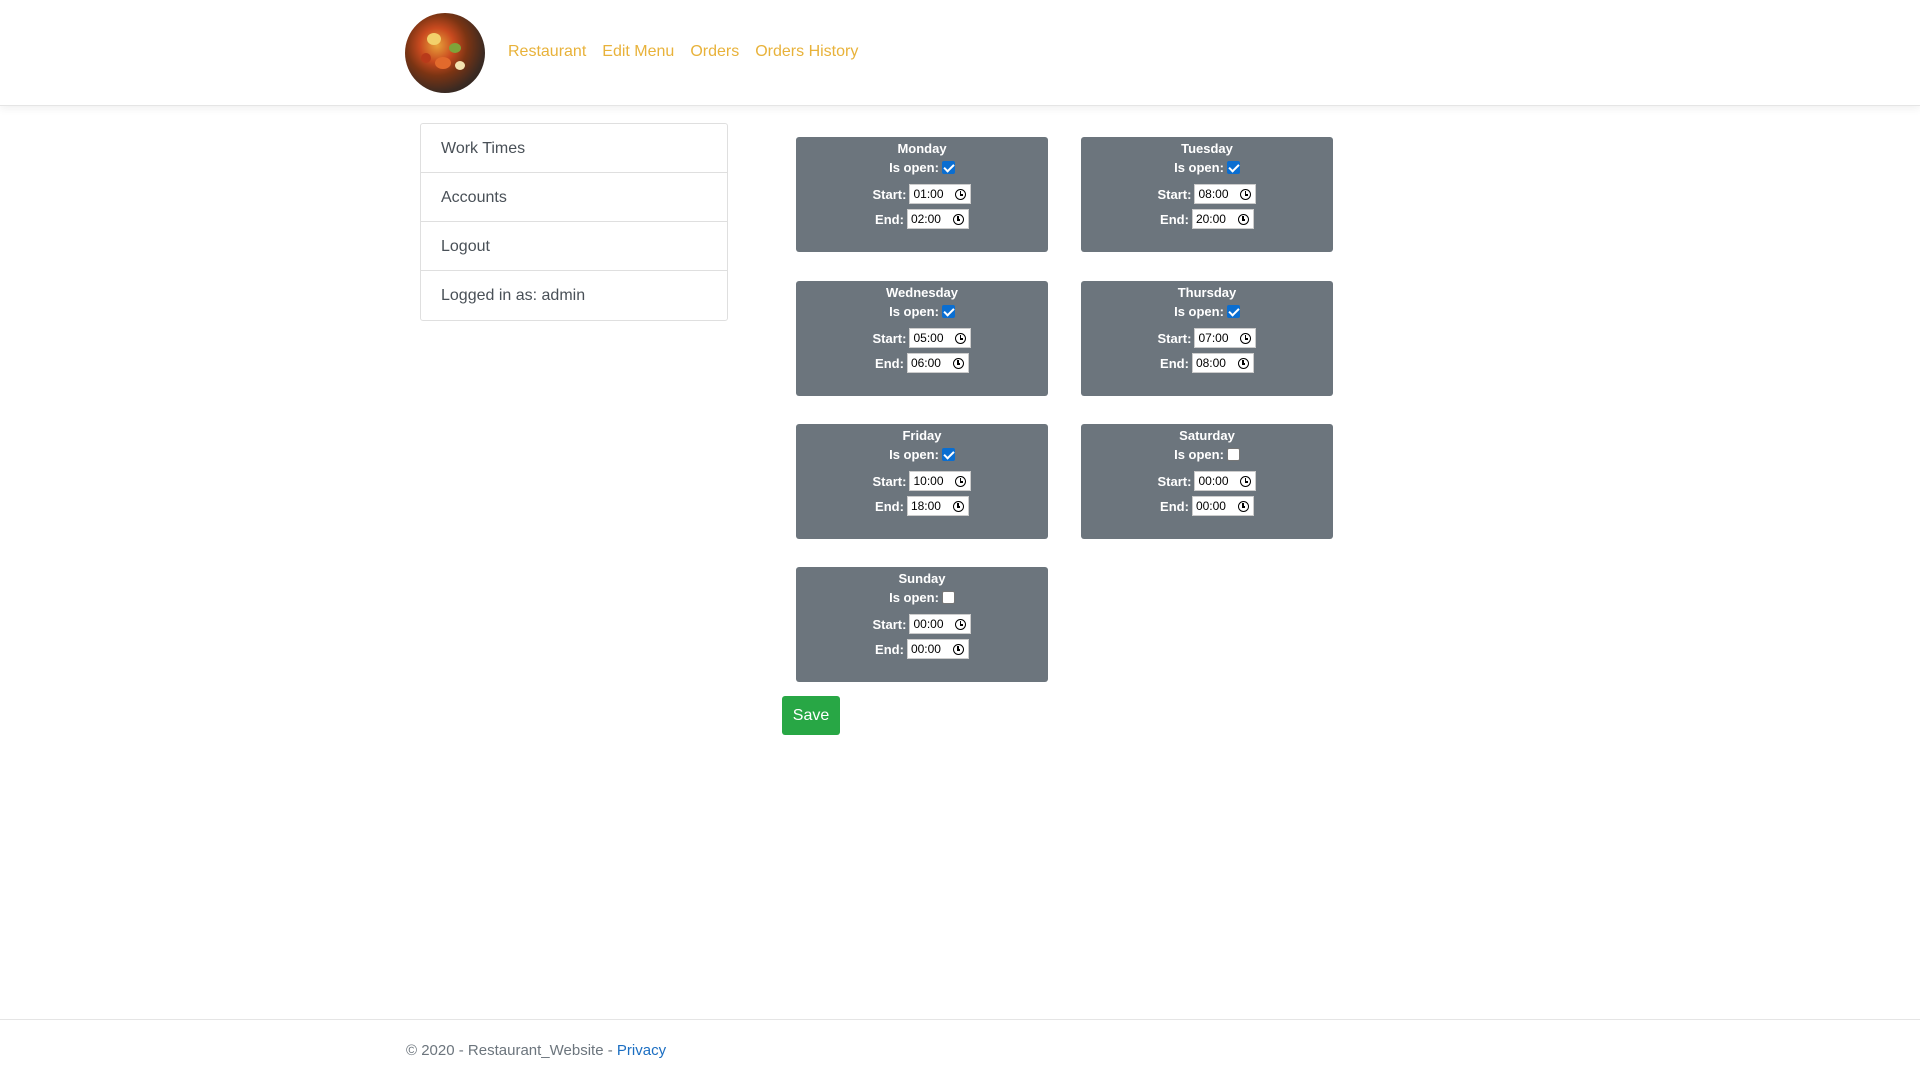 The image size is (1920, 1080). Describe the element at coordinates (714, 52) in the screenshot. I see `nav-link-orders: Orders` at that location.